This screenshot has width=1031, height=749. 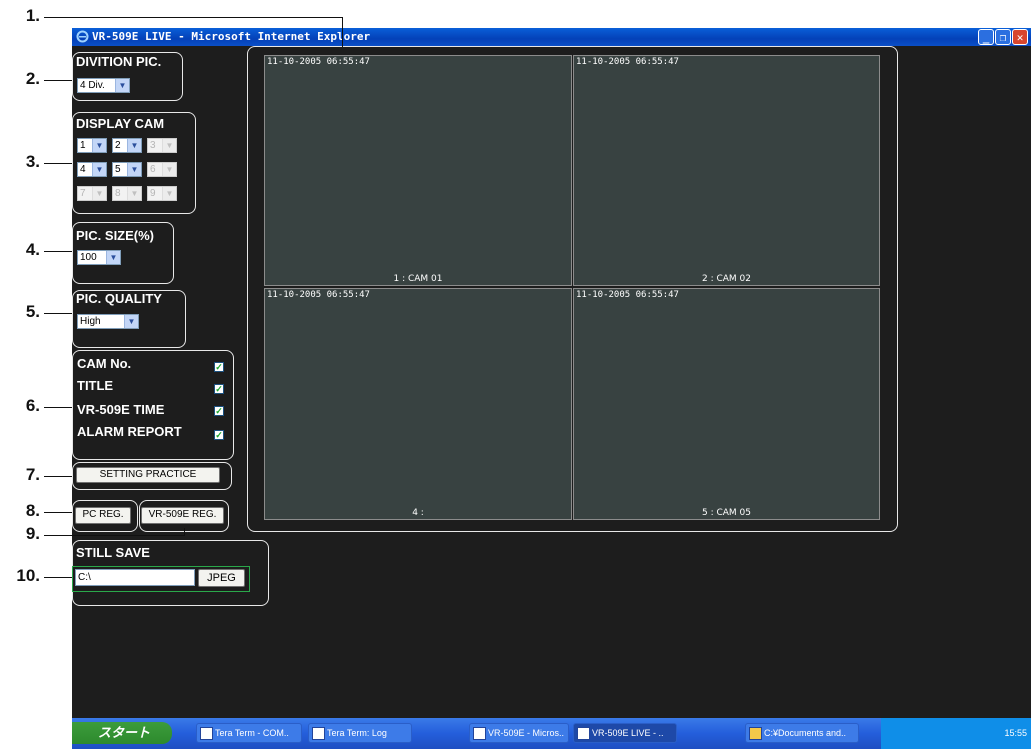 What do you see at coordinates (153, 145) in the screenshot?
I see `display-cam-value: 3` at bounding box center [153, 145].